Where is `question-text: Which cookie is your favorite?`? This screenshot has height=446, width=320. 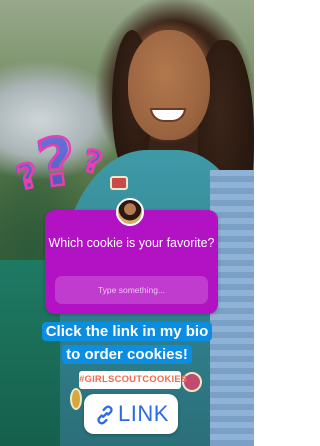
question-text: Which cookie is your favorite? is located at coordinates (131, 243).